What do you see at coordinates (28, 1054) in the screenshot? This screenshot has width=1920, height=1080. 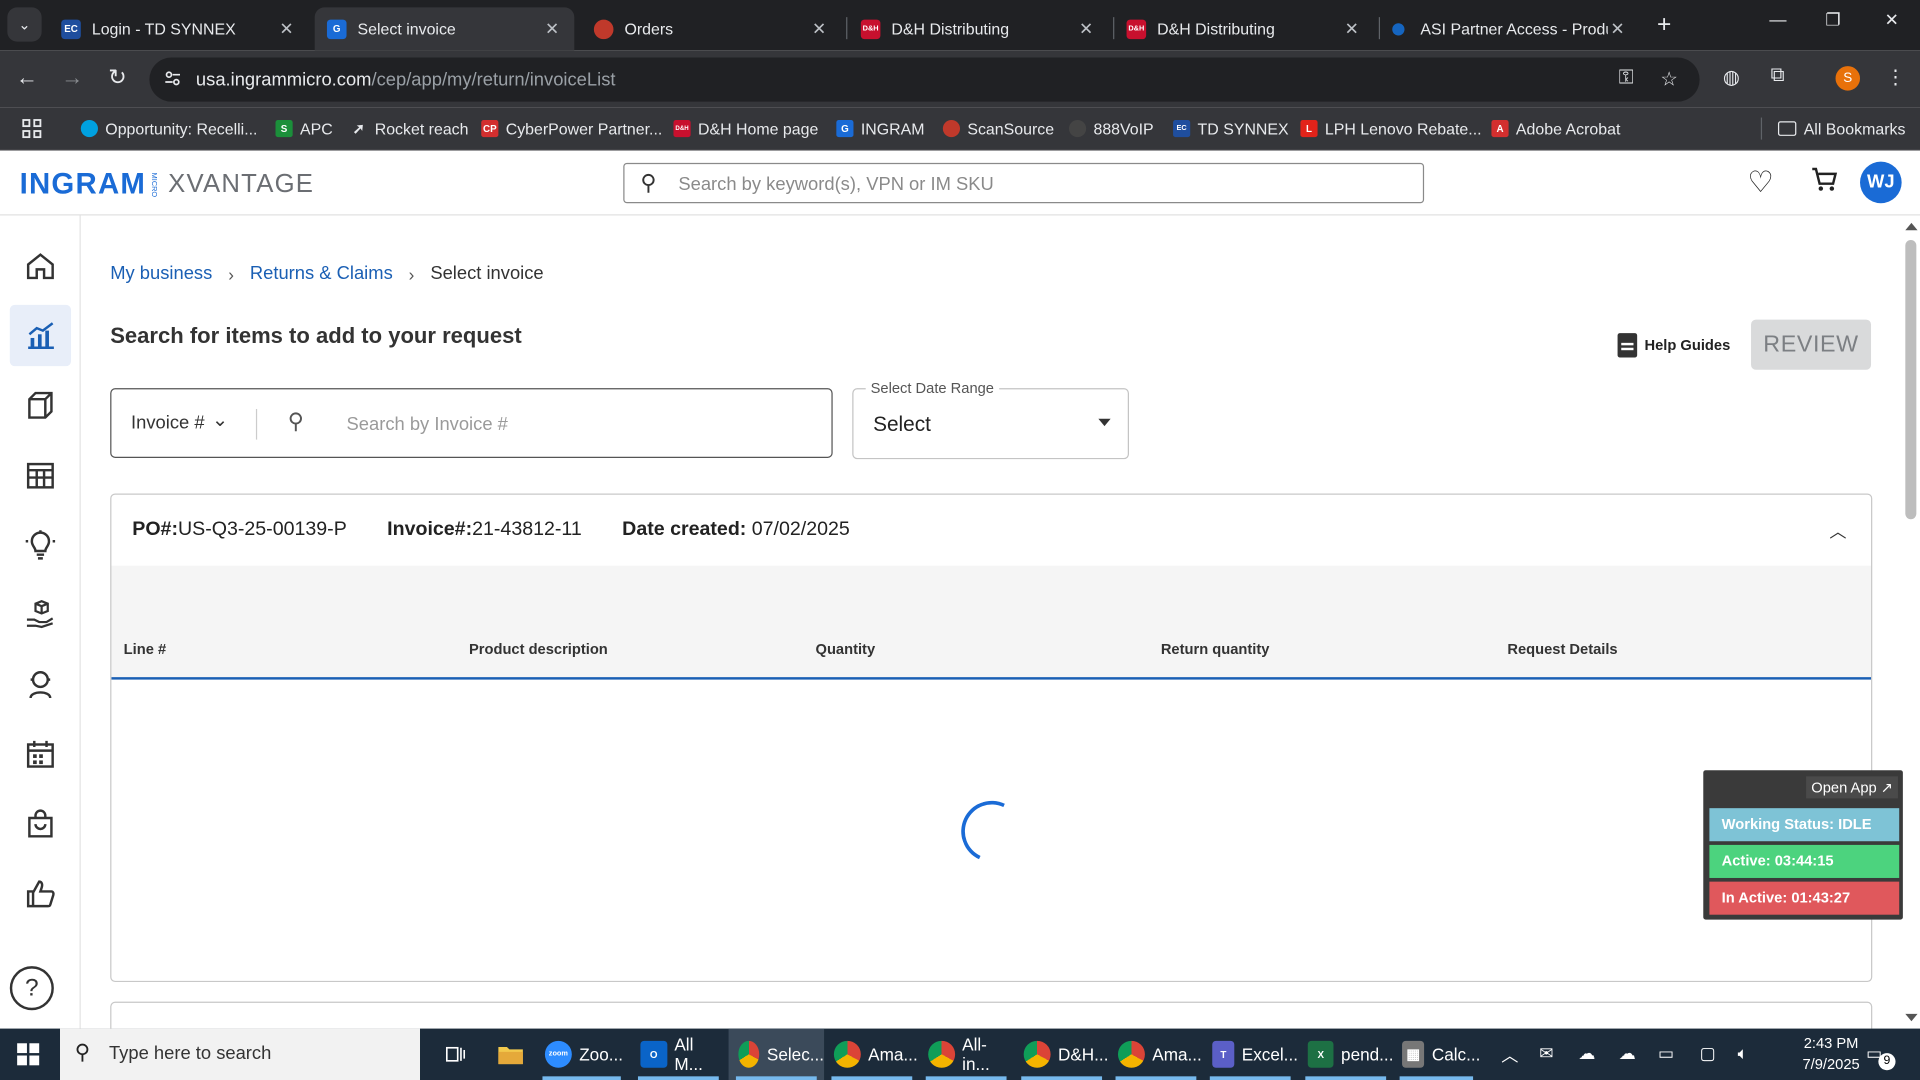 I see `windows-start-icon` at bounding box center [28, 1054].